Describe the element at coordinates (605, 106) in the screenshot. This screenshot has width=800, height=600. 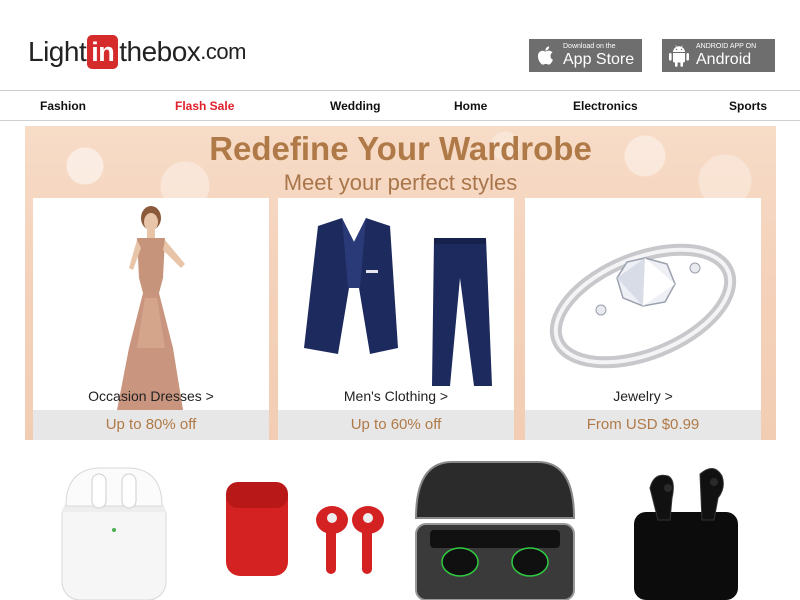
I see `nav-item-electronics: Electronics` at that location.